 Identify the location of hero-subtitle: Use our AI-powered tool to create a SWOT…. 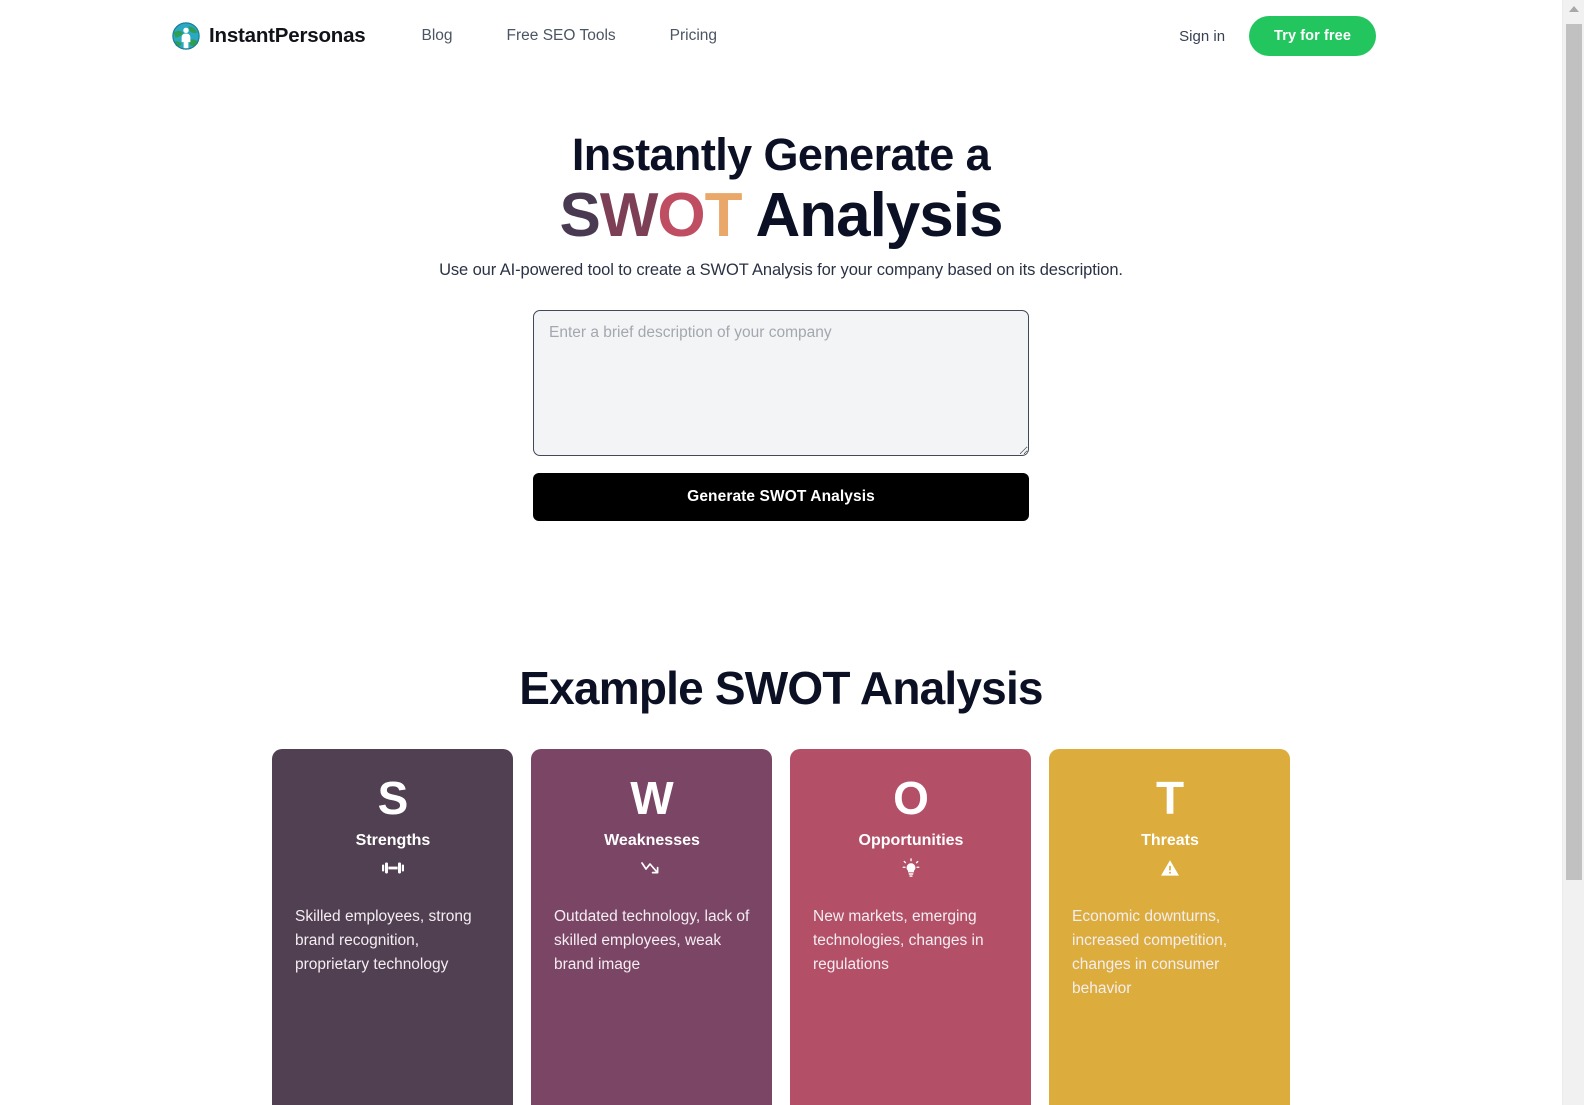
(781, 269).